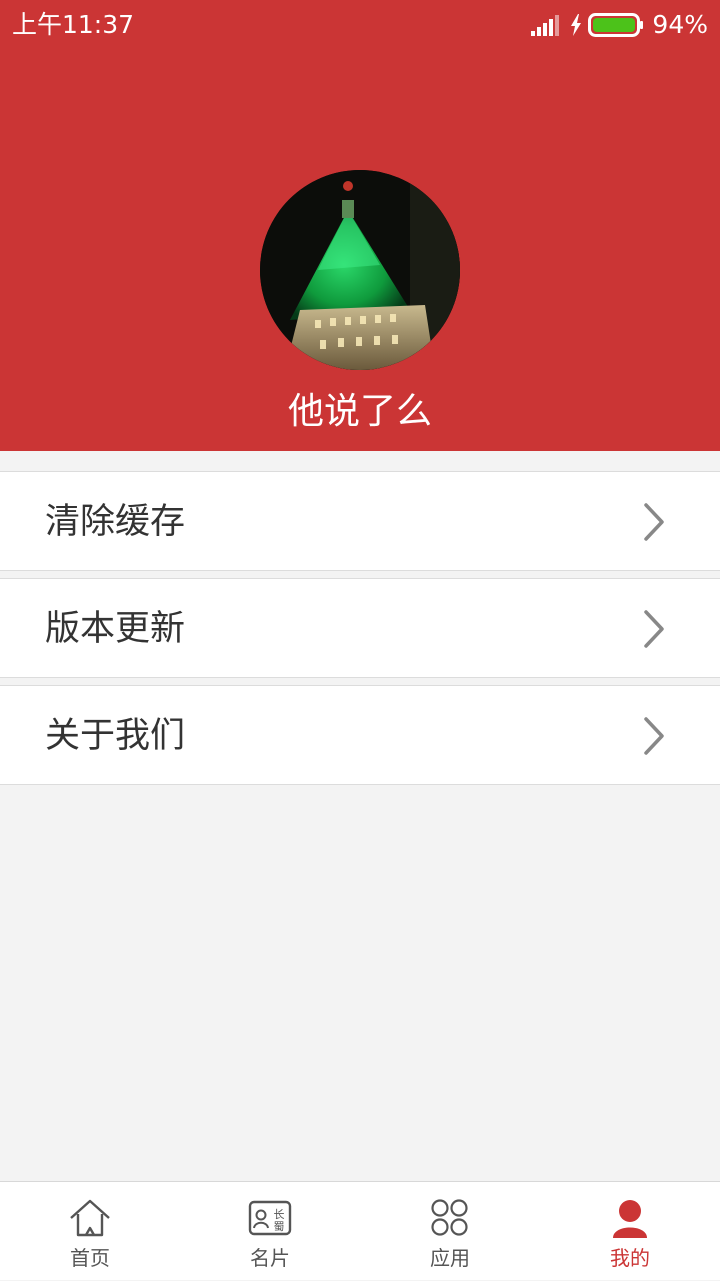 The image size is (720, 1281). What do you see at coordinates (279, 1226) in the screenshot?
I see `card-badge-char-2: 蜀` at bounding box center [279, 1226].